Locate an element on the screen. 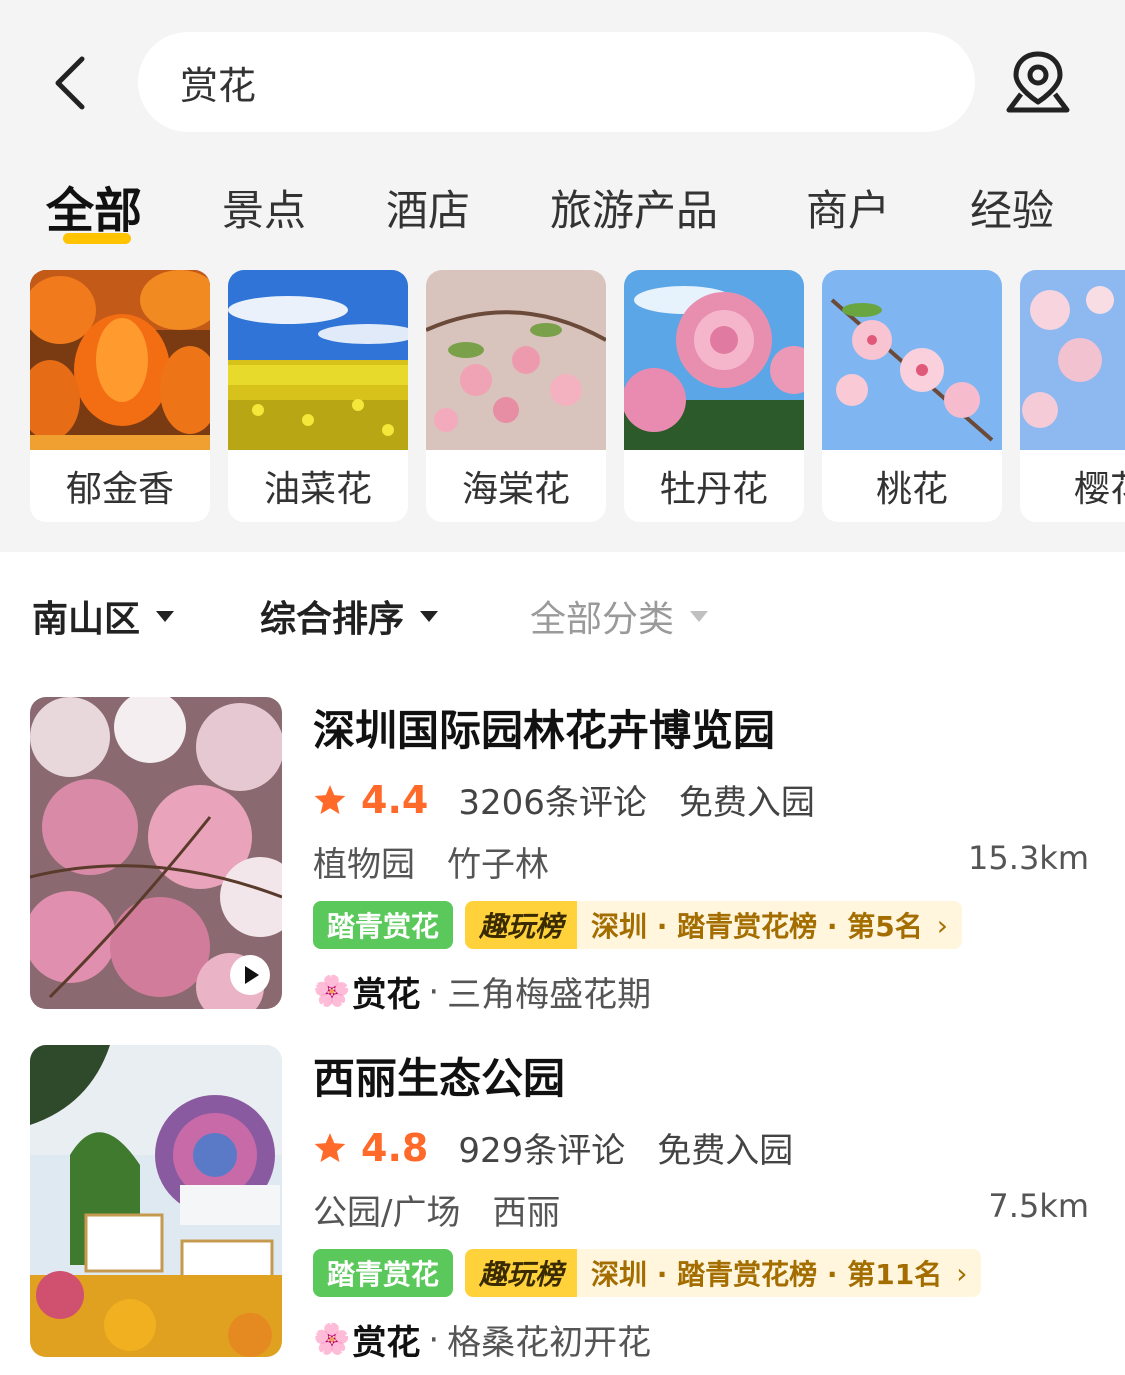  back-button is located at coordinates (70, 83).